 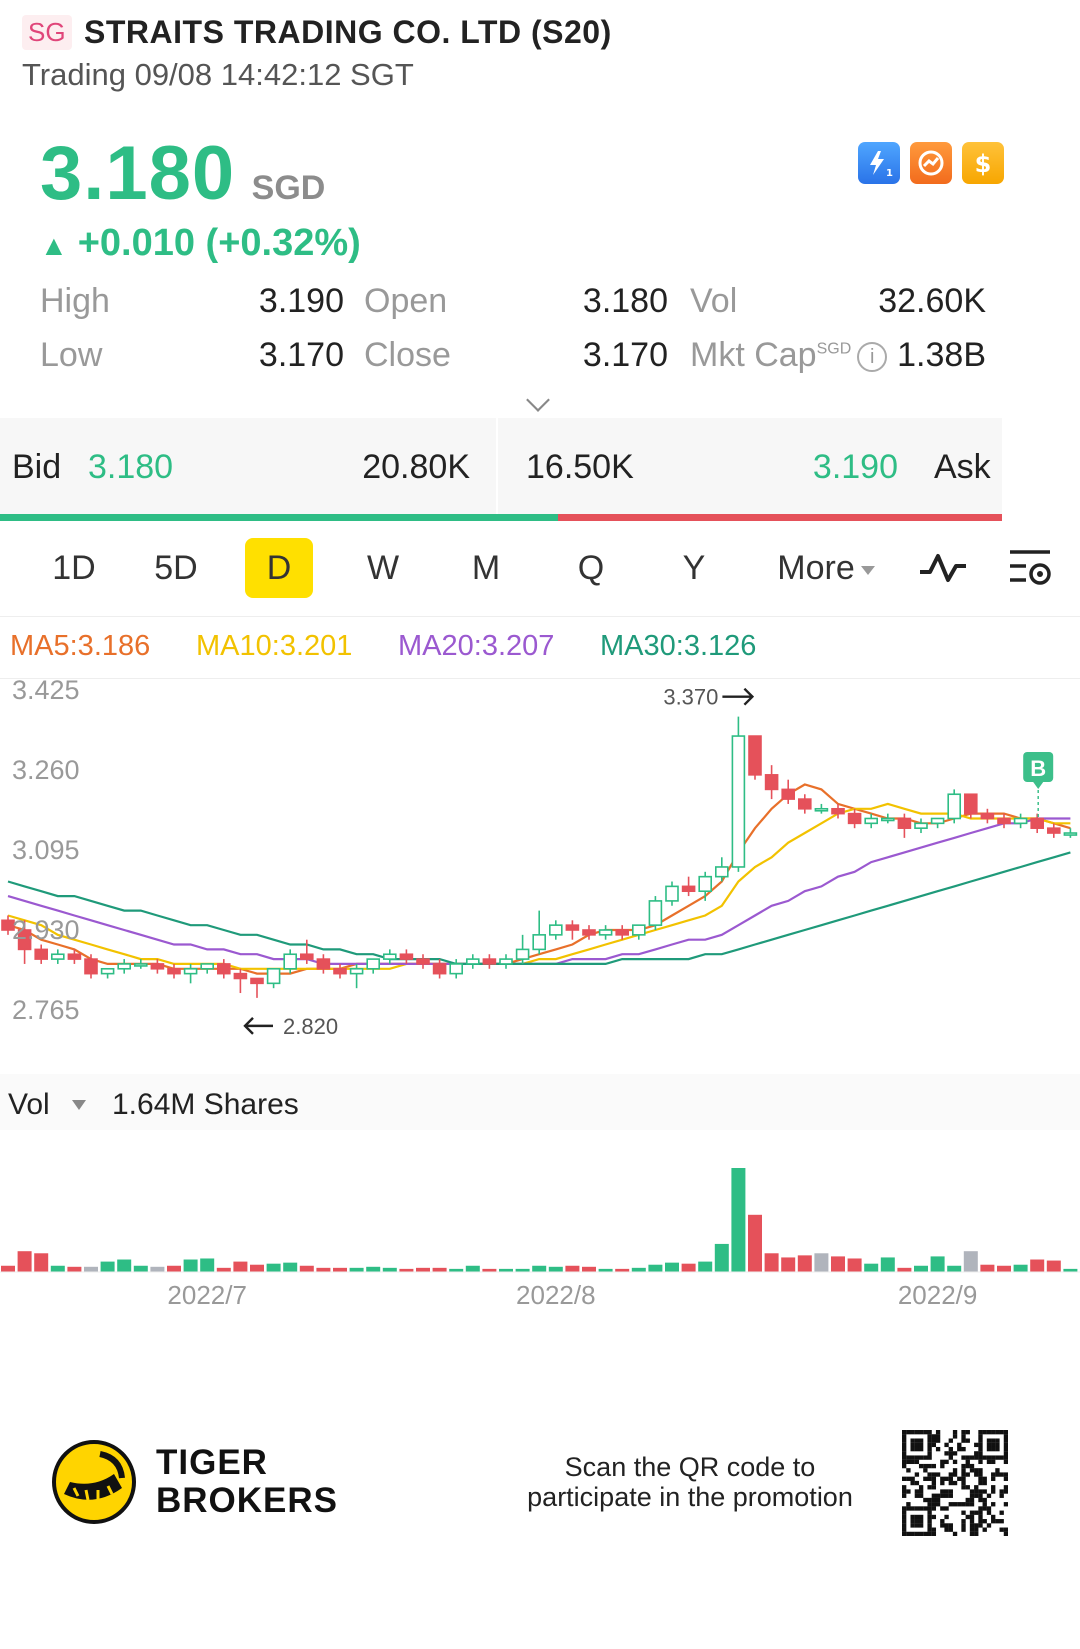 I want to click on arrow-left-icon, so click(x=258, y=1026).